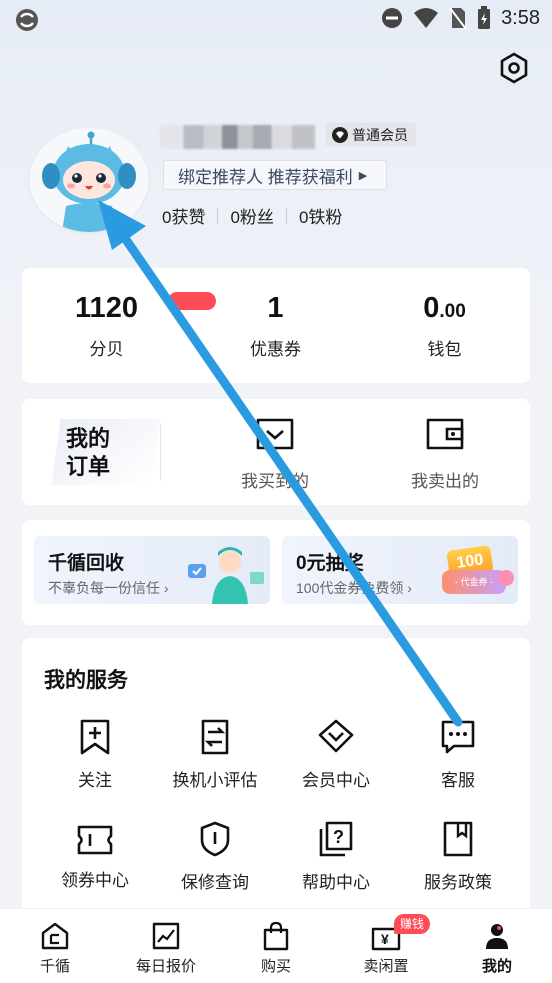  I want to click on avatar, so click(89, 180).